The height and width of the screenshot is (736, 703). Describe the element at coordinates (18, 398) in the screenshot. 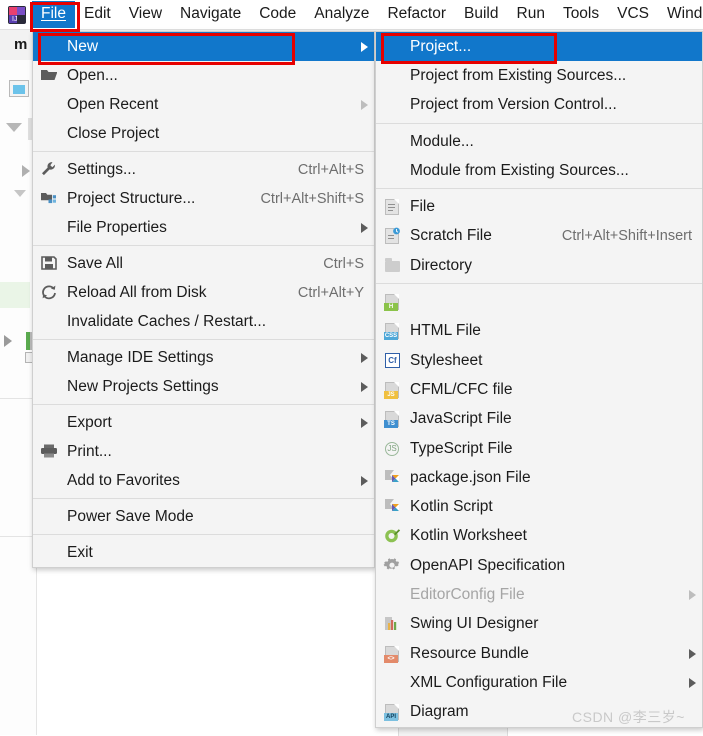

I see `gutter-divider` at that location.